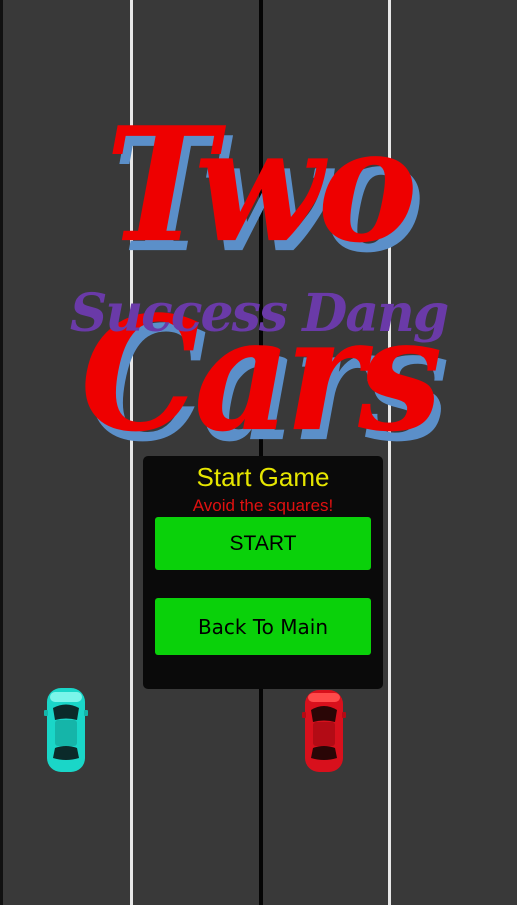 The width and height of the screenshot is (517, 905). Describe the element at coordinates (324, 731) in the screenshot. I see `right-car` at that location.